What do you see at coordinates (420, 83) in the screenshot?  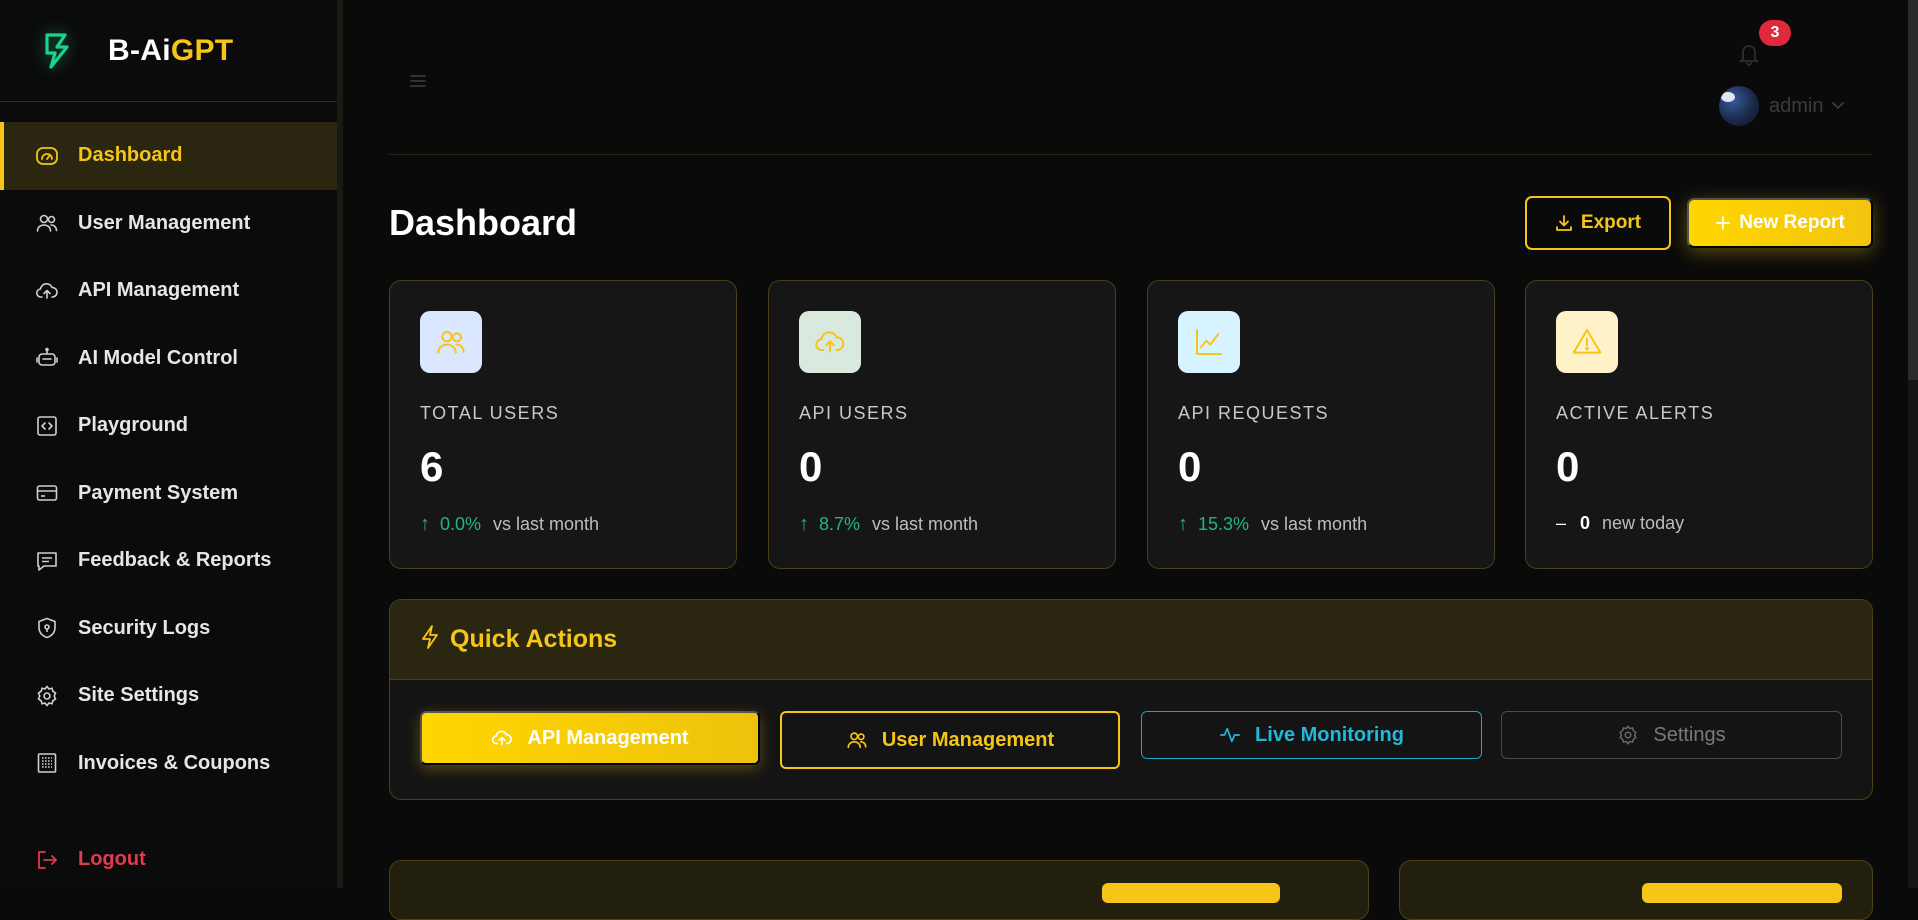 I see `menu-toggle-icon` at bounding box center [420, 83].